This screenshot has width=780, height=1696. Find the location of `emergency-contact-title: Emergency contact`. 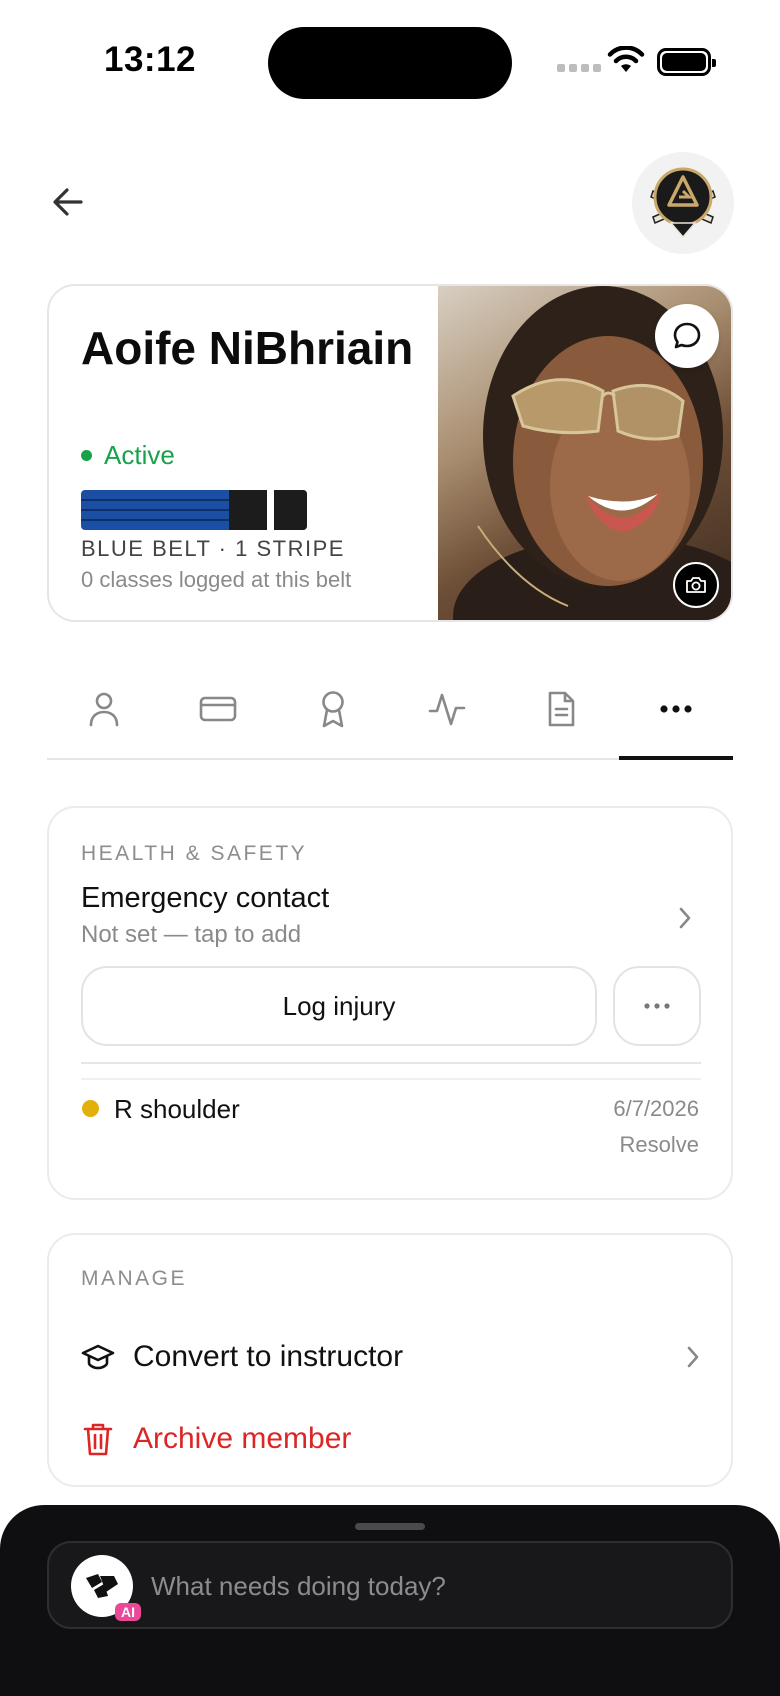

emergency-contact-title: Emergency contact is located at coordinates (205, 898).